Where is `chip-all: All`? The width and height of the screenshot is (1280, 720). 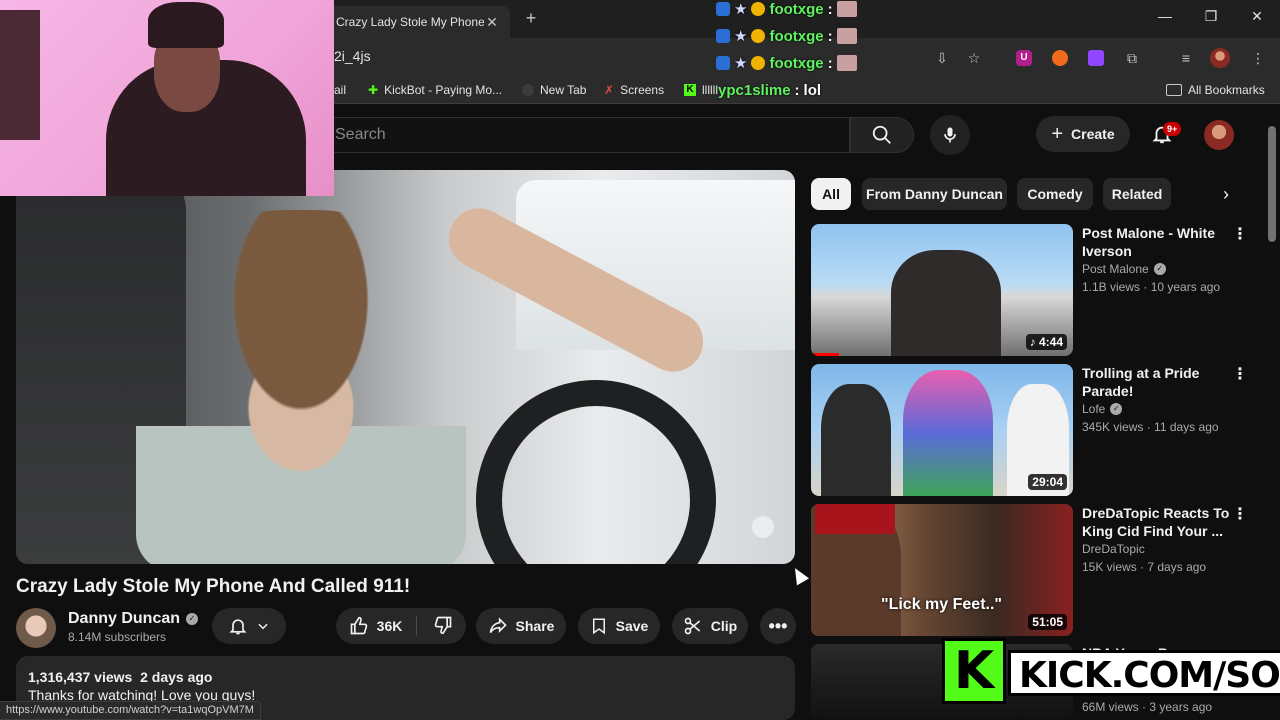
chip-all: All is located at coordinates (831, 194).